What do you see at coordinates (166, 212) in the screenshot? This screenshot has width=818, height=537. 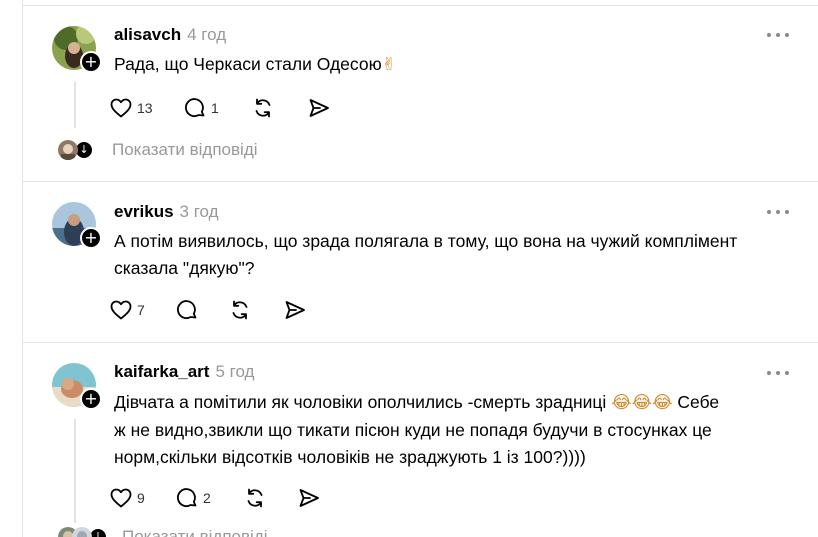 I see `username: evrikus 3 год` at bounding box center [166, 212].